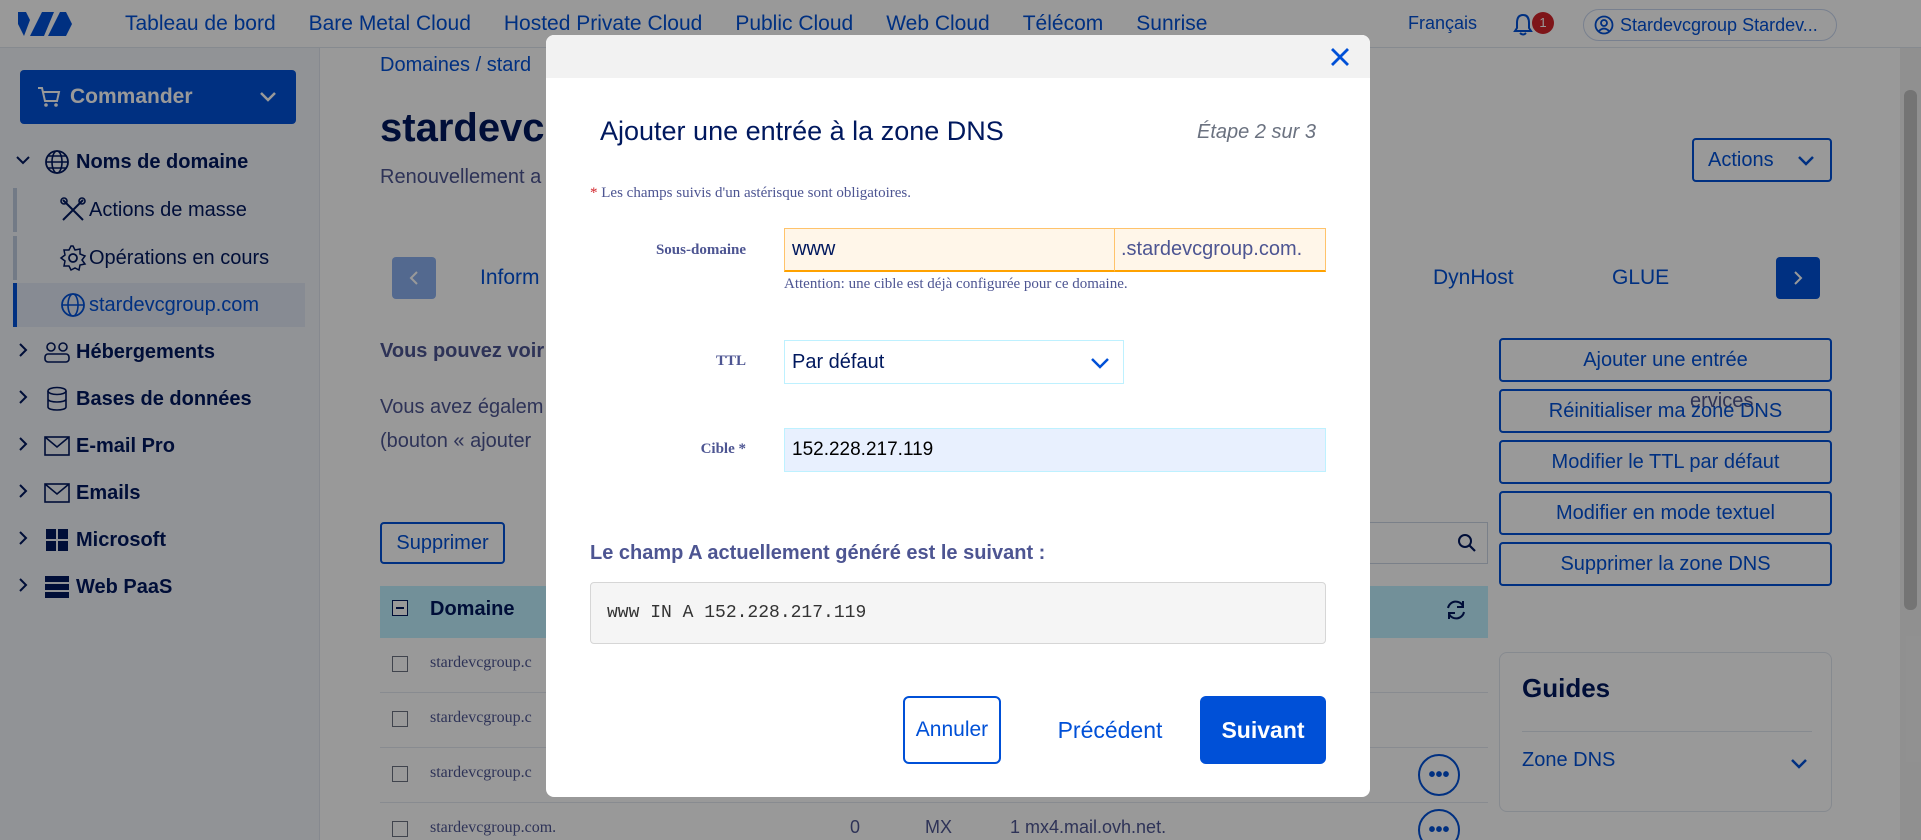 Image resolution: width=1921 pixels, height=840 pixels. Describe the element at coordinates (1110, 730) in the screenshot. I see `previous-button: Précédent` at that location.